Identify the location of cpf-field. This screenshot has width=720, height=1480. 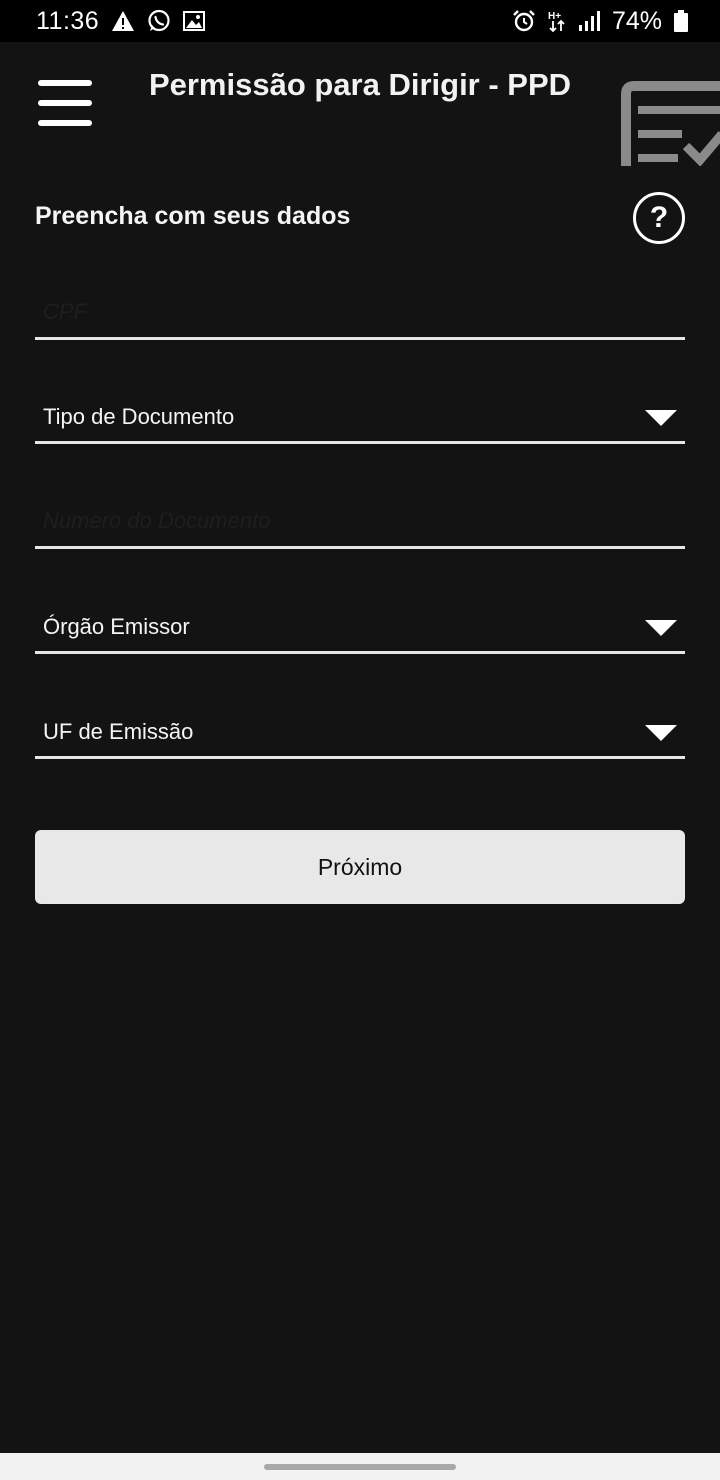
(360, 305).